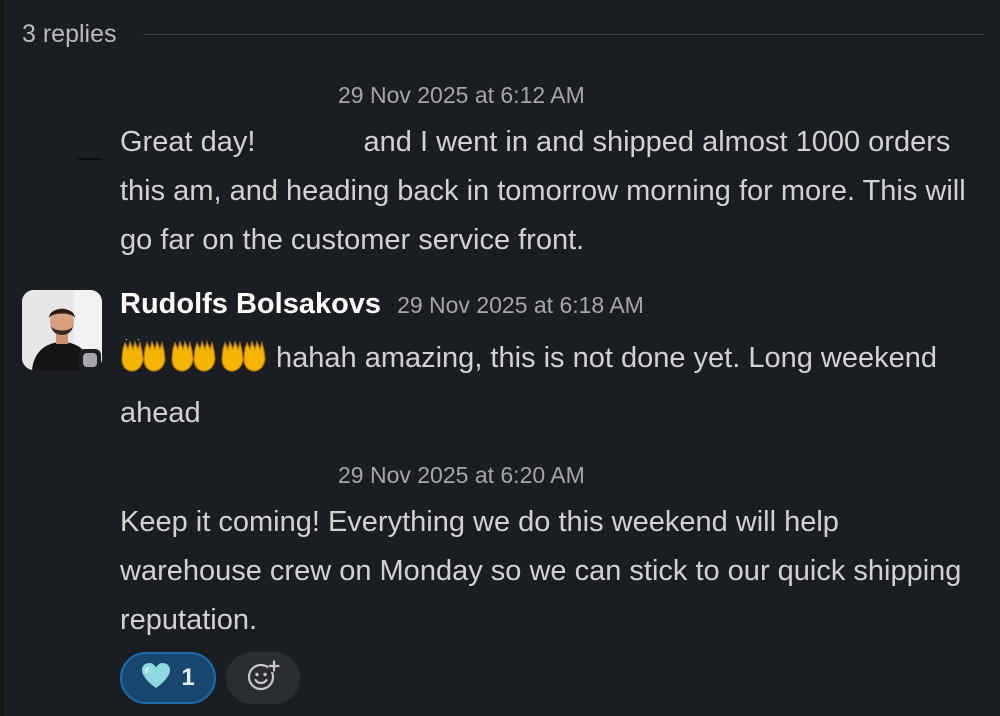 The image size is (1000, 716). Describe the element at coordinates (188, 677) in the screenshot. I see `reaction-count: 1` at that location.